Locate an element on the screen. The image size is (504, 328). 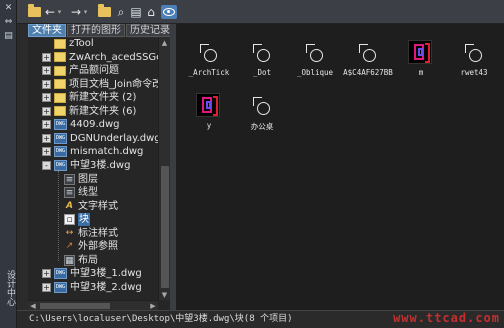
block-item: A$C4AF627BB is located at coordinates (368, 58).